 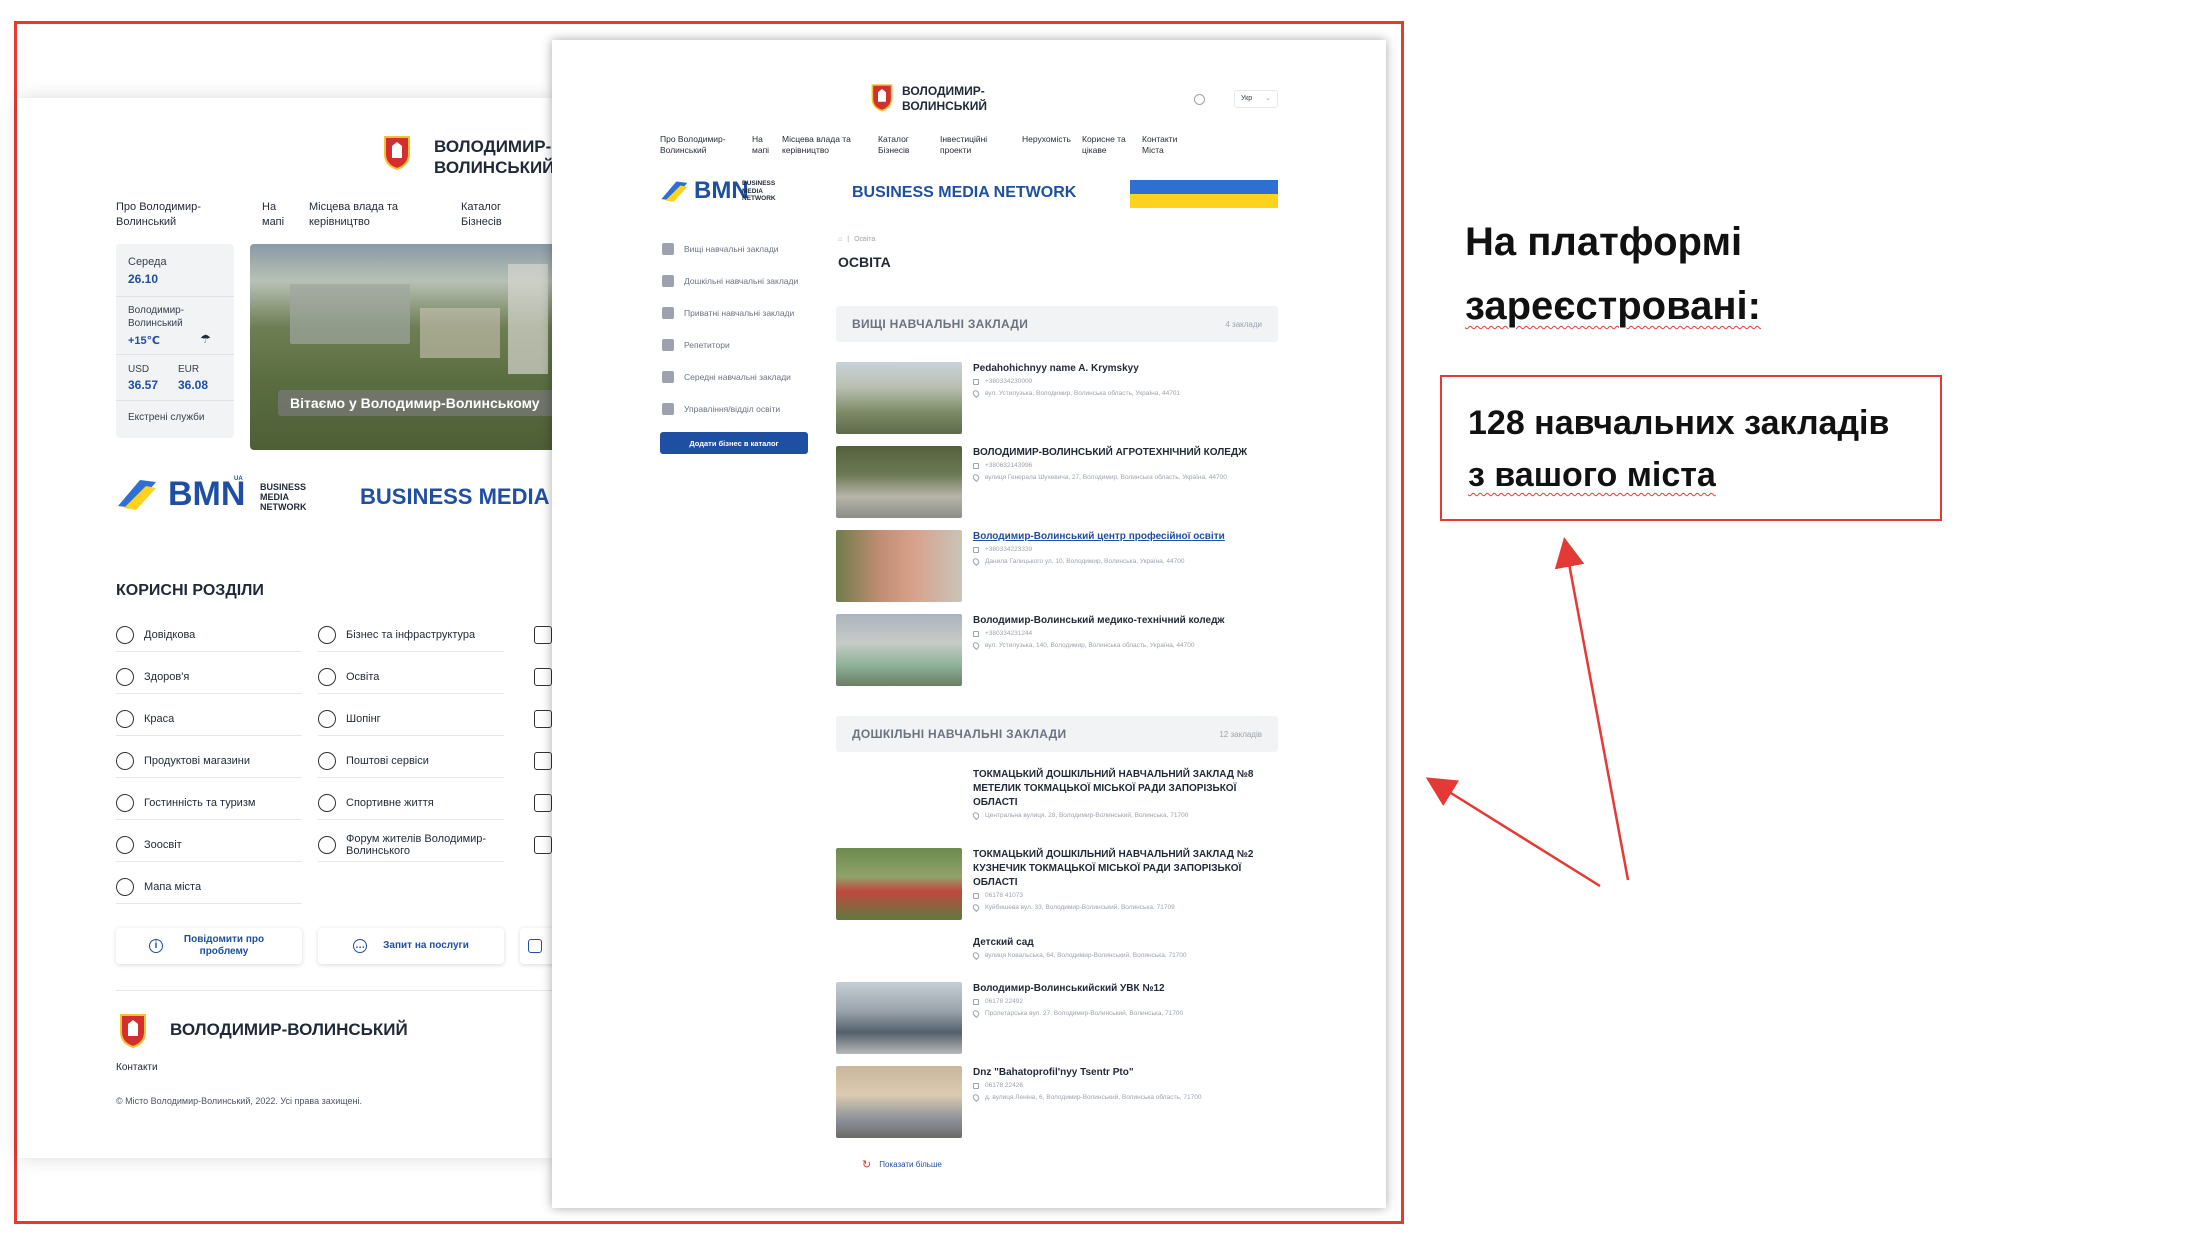 What do you see at coordinates (940, 324) in the screenshot?
I see `higher-section-title: ВИЩІ НАВЧАЛЬНІ ЗАКЛАДИ` at bounding box center [940, 324].